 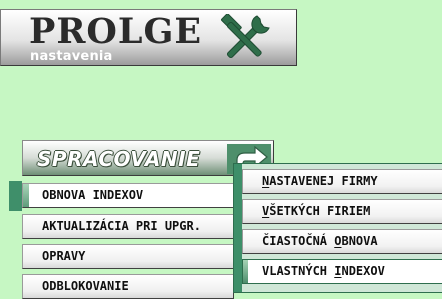 What do you see at coordinates (128, 195) in the screenshot?
I see `menu-item-obnova-indexov: OBNOVA INDEXOV` at bounding box center [128, 195].